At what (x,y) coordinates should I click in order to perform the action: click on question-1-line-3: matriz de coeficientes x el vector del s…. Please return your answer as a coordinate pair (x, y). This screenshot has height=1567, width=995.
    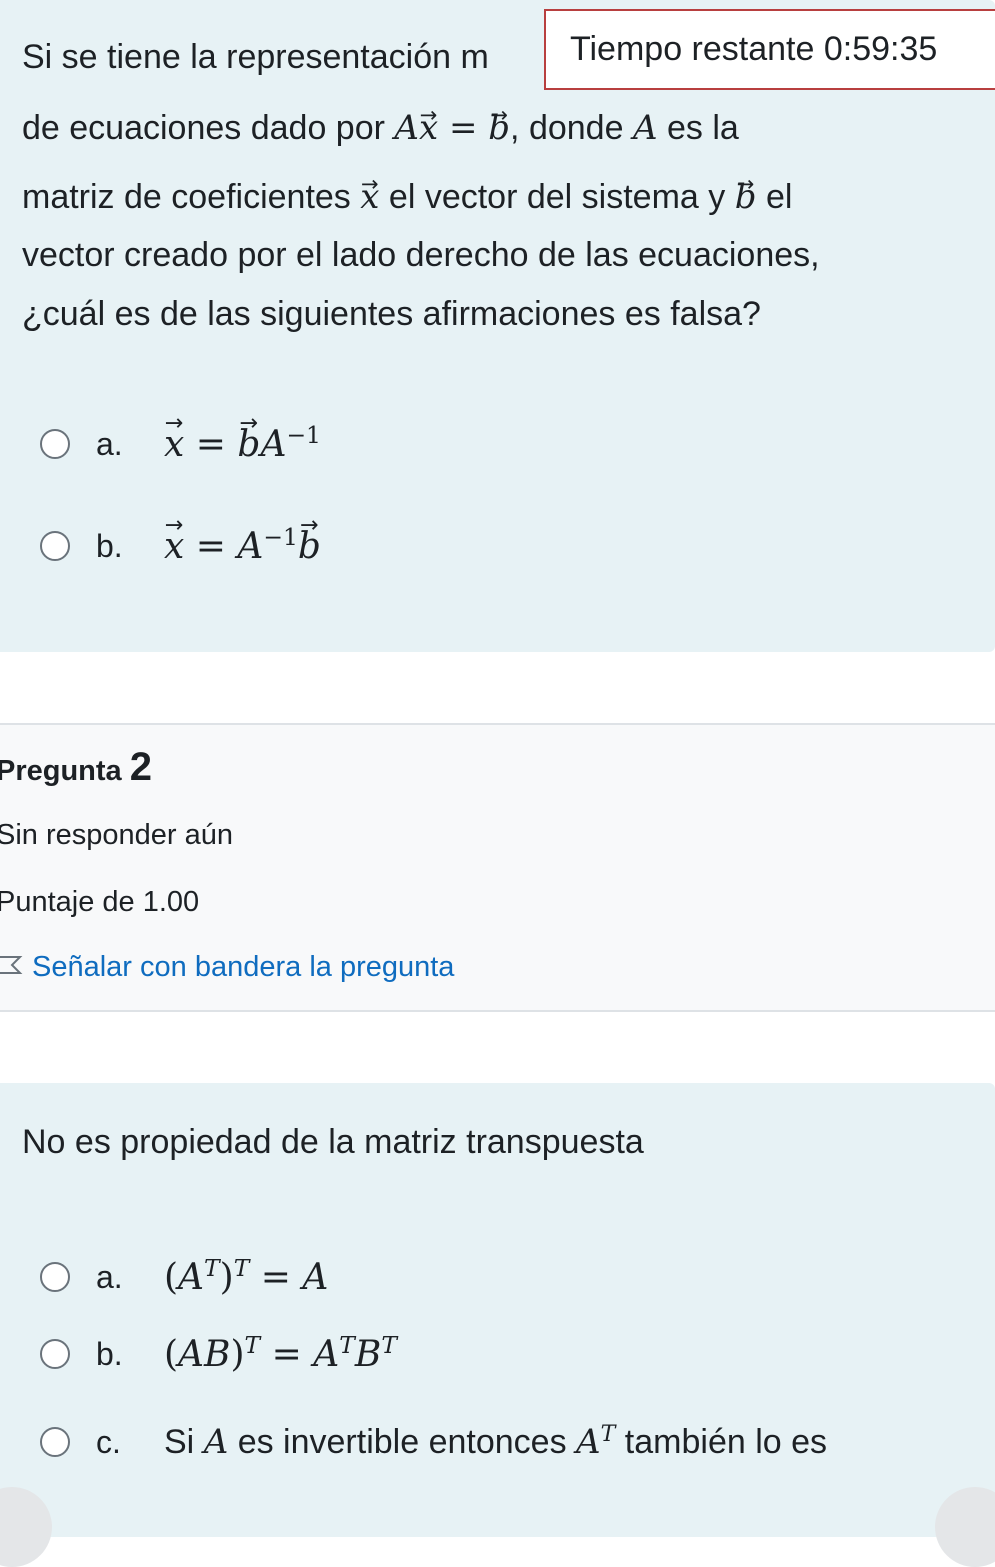
    Looking at the image, I should click on (407, 197).